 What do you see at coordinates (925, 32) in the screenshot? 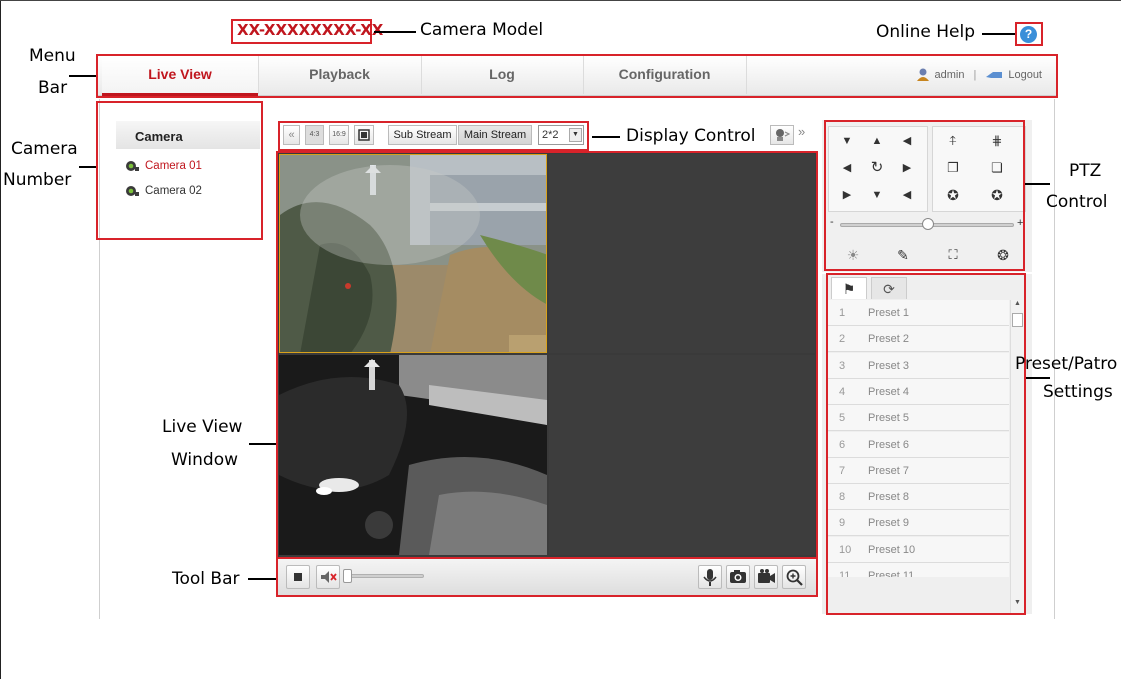
I see `online-help-label: Online Help` at bounding box center [925, 32].